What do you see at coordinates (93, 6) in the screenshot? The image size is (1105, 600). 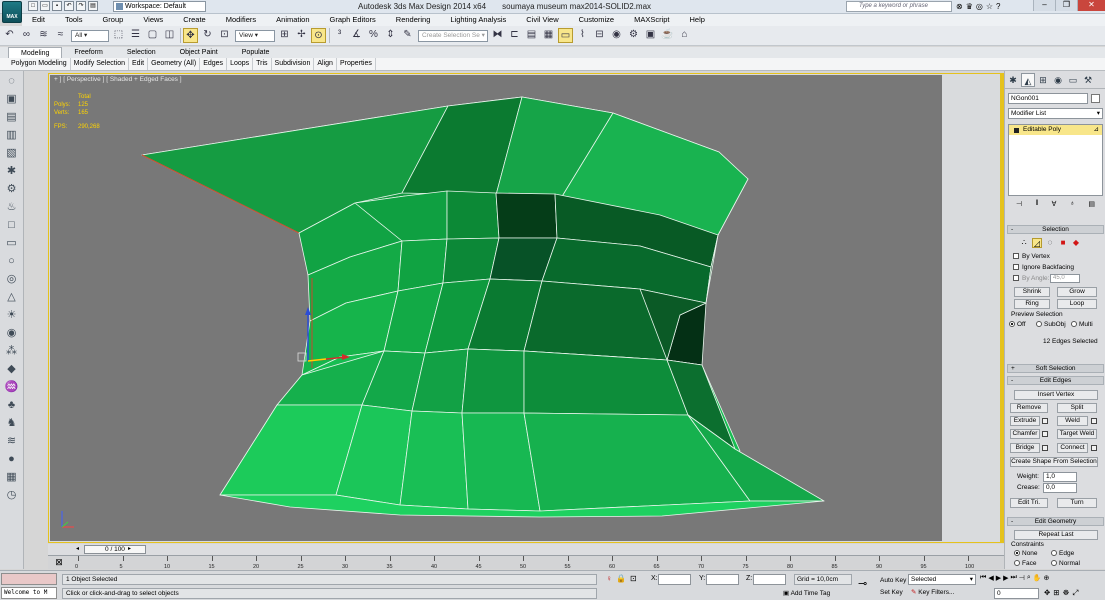 I see `project-folder-icon: ▤` at bounding box center [93, 6].